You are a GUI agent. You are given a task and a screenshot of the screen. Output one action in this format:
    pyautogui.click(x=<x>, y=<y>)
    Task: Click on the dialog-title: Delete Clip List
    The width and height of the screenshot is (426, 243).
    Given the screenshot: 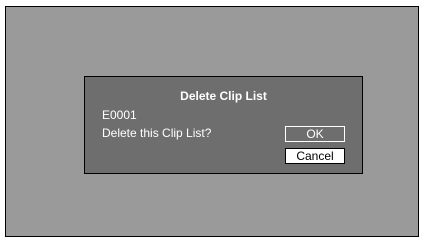 What is the action you would take?
    pyautogui.click(x=223, y=96)
    